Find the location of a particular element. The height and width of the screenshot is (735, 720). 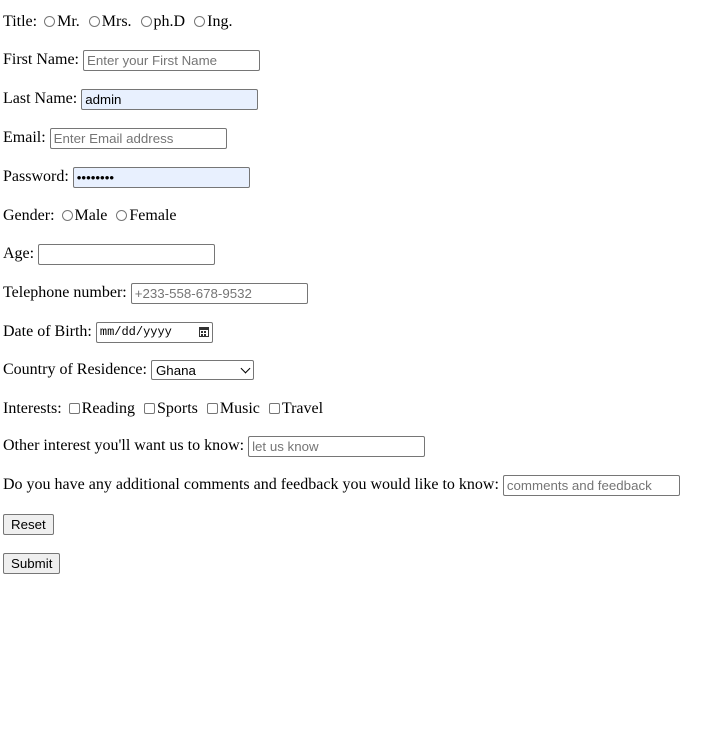

gender-option-female: Female is located at coordinates (153, 215).